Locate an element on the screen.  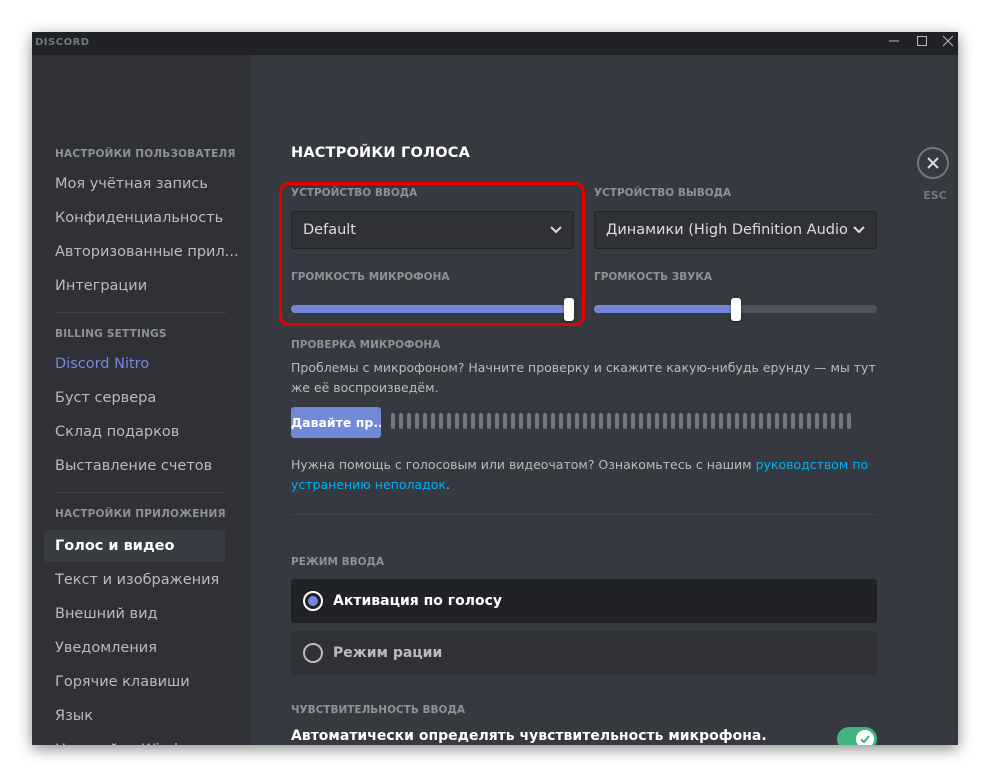
mic-test-label: ПРОВЕРКА МИКРОФОНА is located at coordinates (366, 345).